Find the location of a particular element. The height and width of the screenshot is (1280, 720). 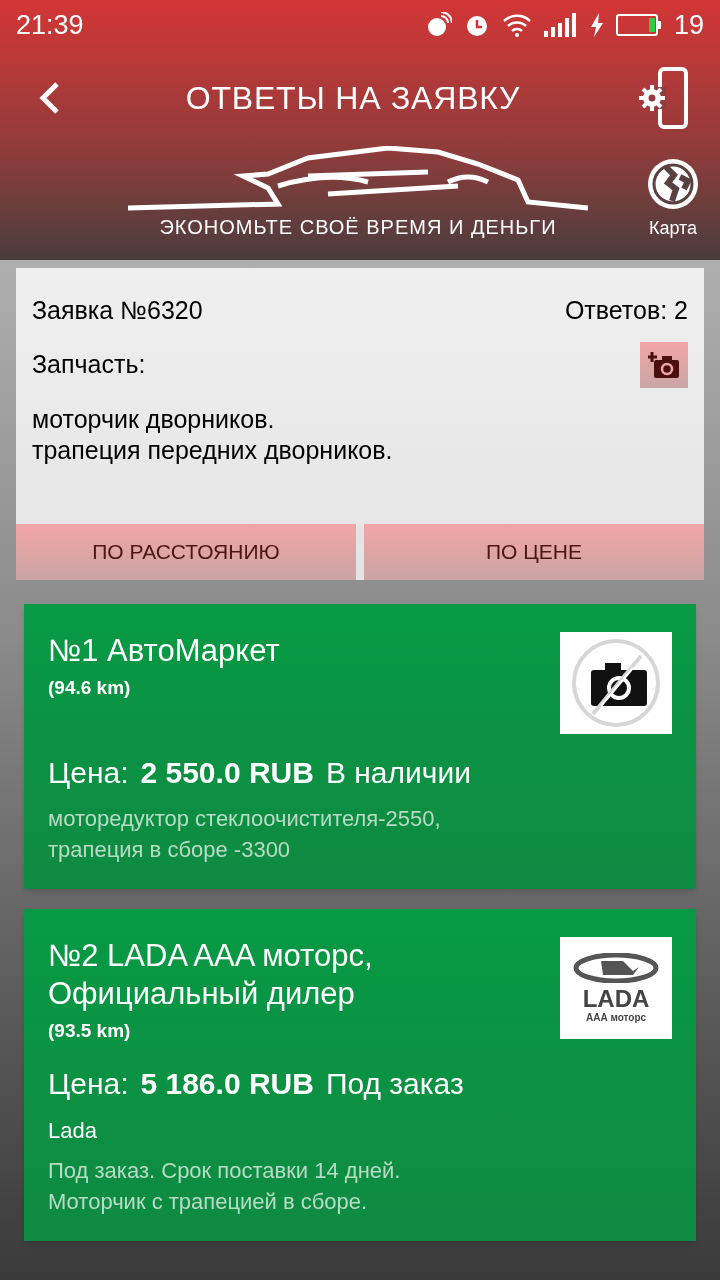

settings-button is located at coordinates (663, 98).